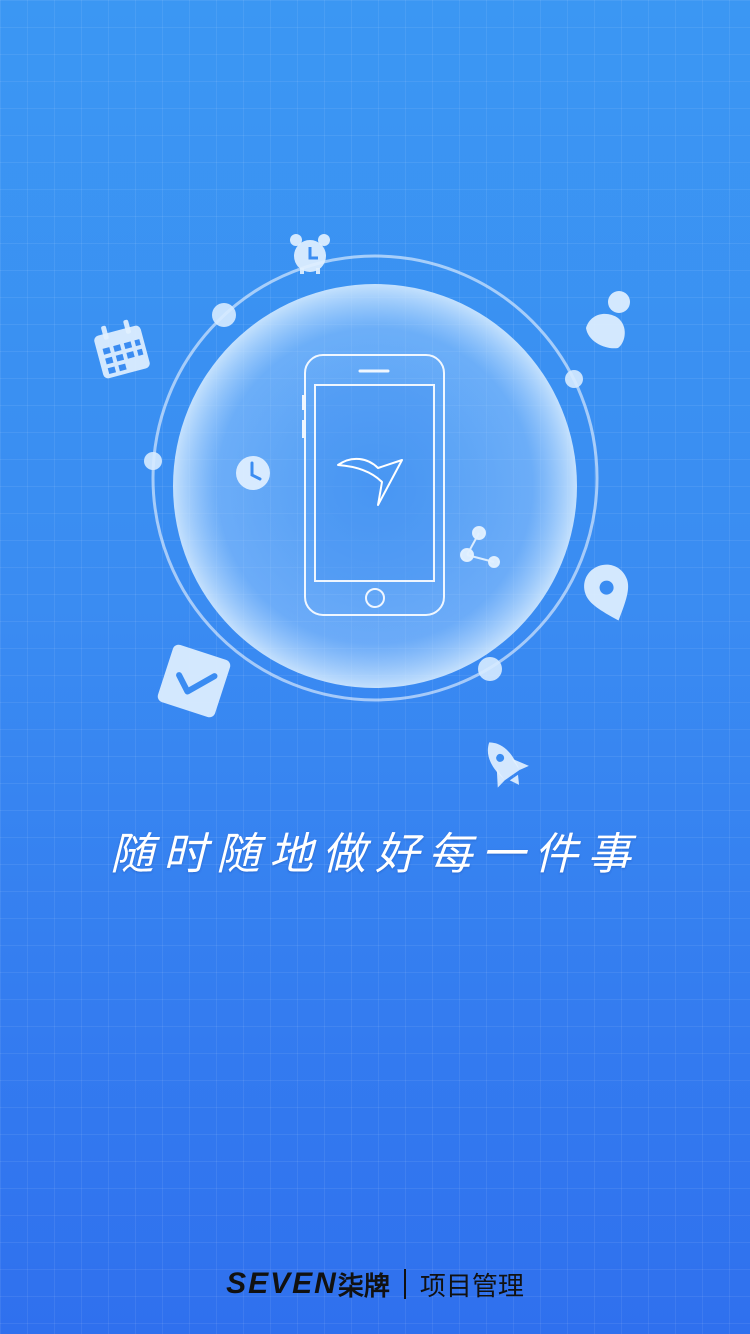  I want to click on calendar-icon, so click(122, 349).